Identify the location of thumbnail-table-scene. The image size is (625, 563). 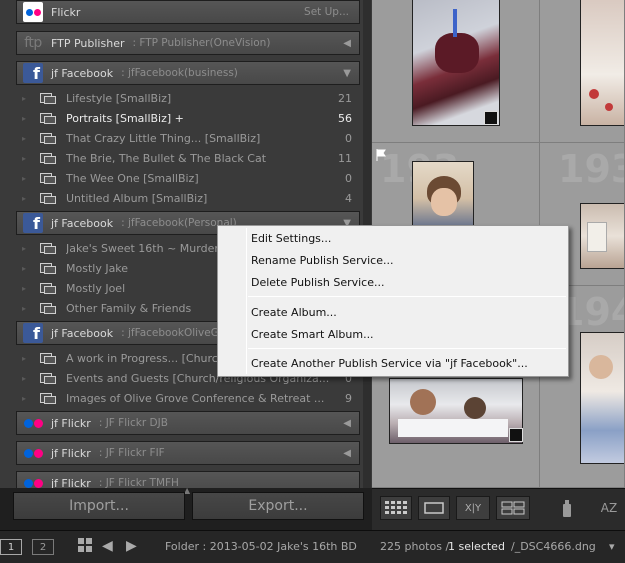
(456, 411).